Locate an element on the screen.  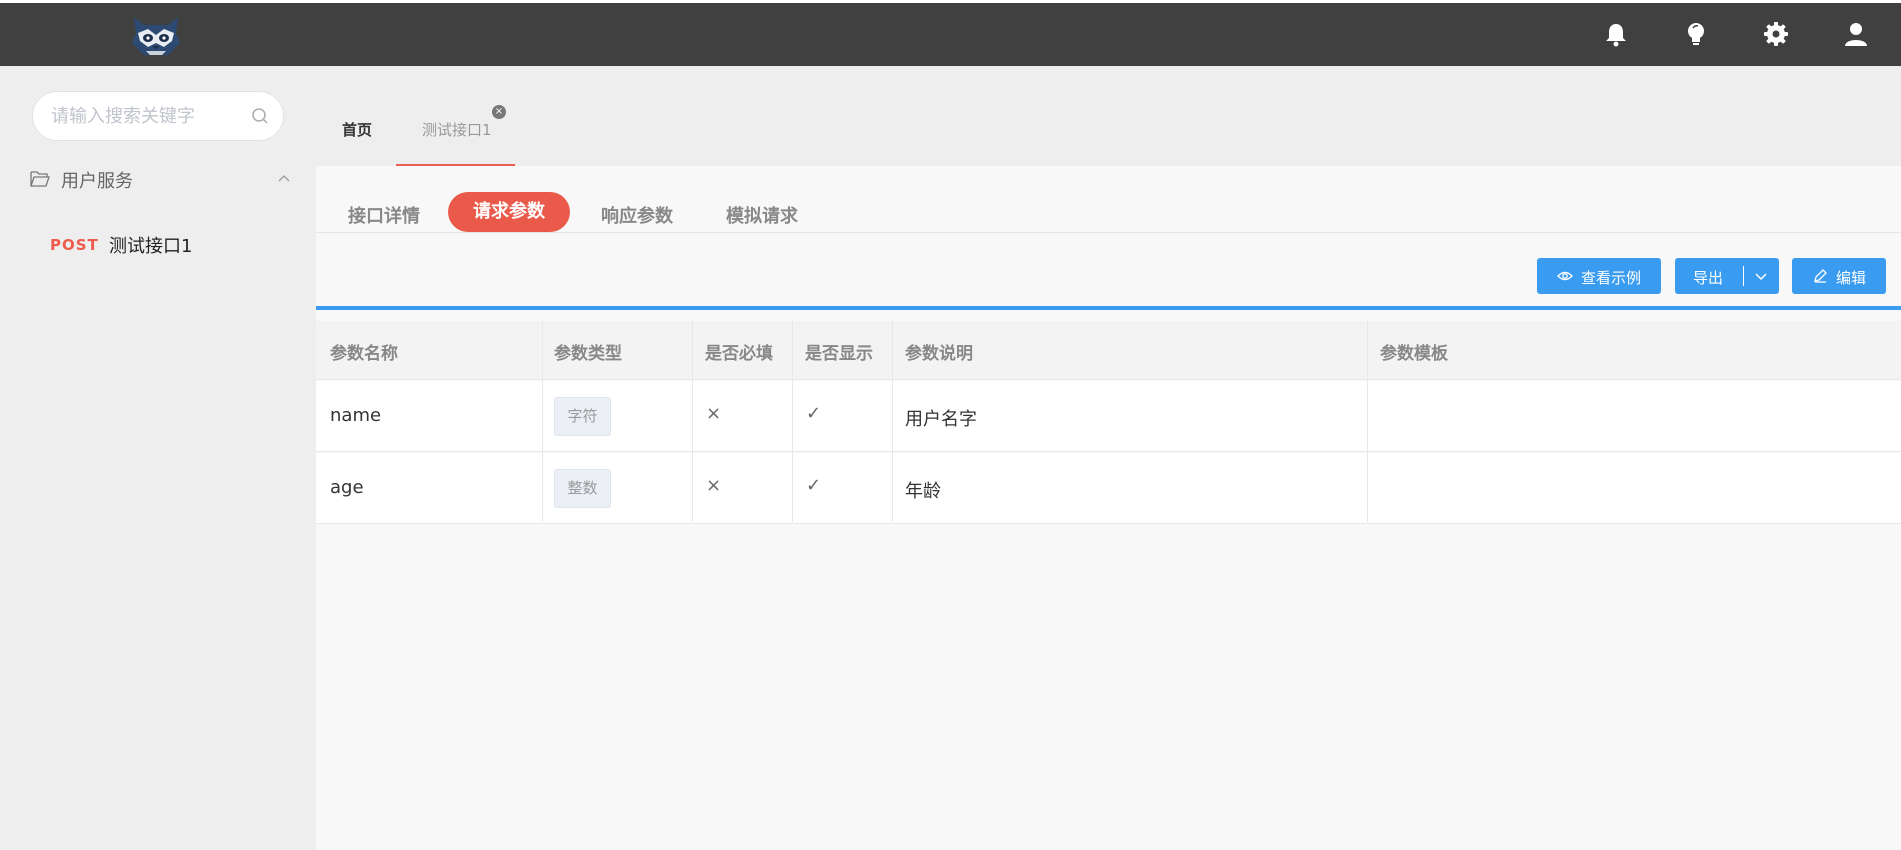
chevron-down-icon is located at coordinates (1761, 277).